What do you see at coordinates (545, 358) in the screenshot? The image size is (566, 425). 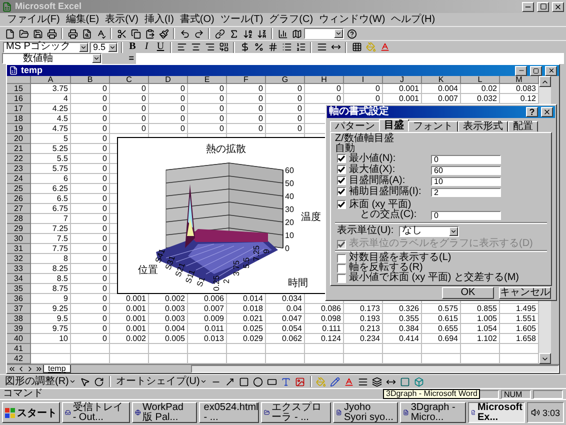 I see `scroll-down-button` at bounding box center [545, 358].